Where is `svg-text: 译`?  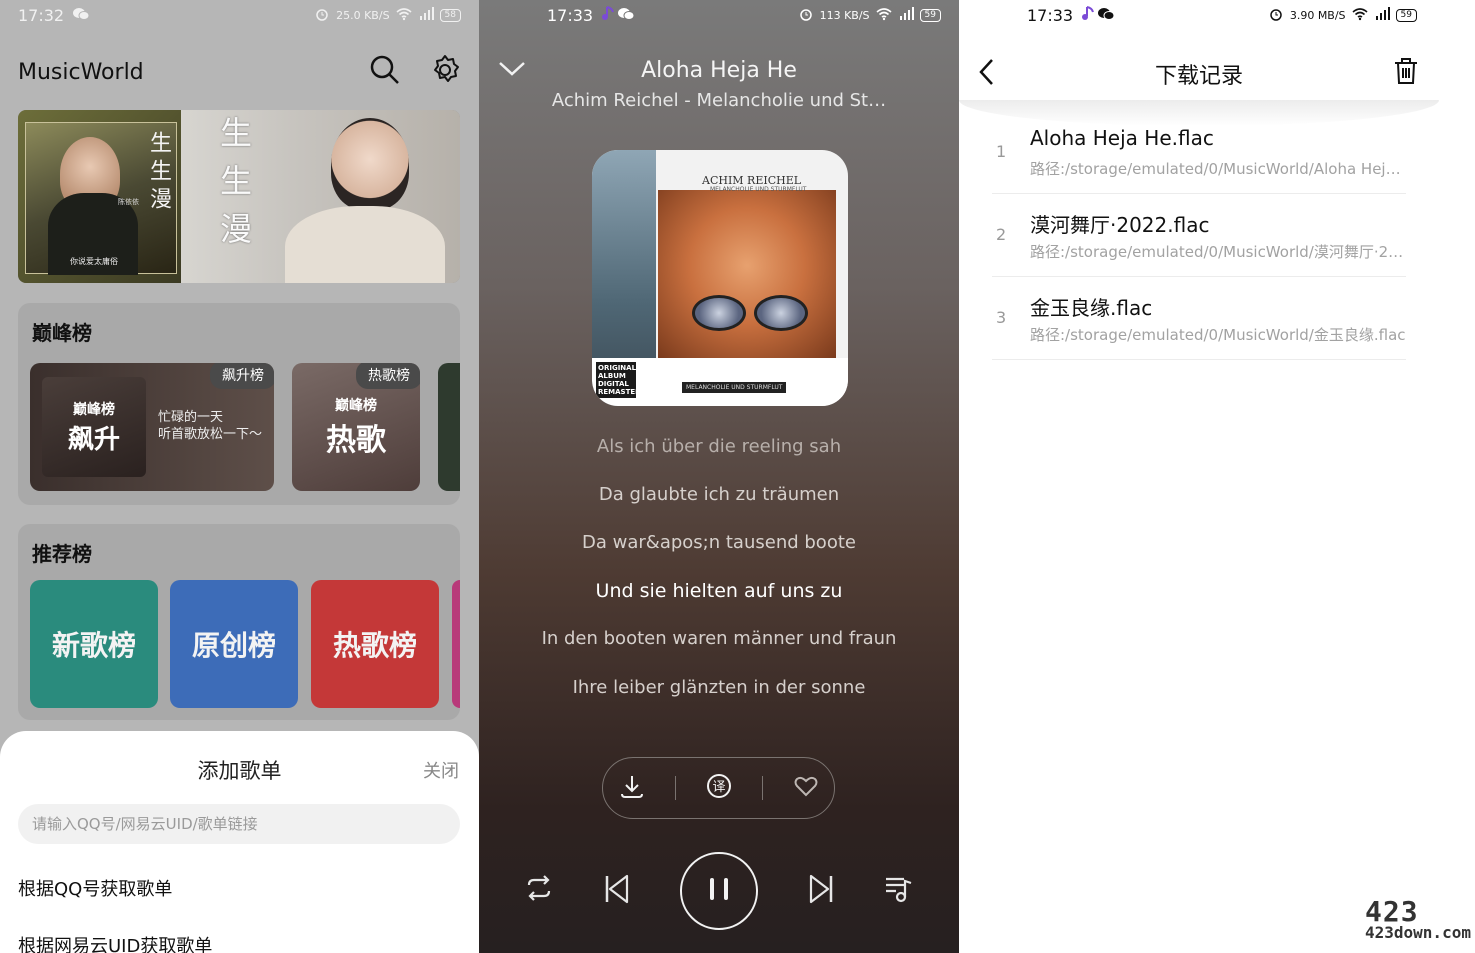
svg-text: 译 is located at coordinates (718, 787).